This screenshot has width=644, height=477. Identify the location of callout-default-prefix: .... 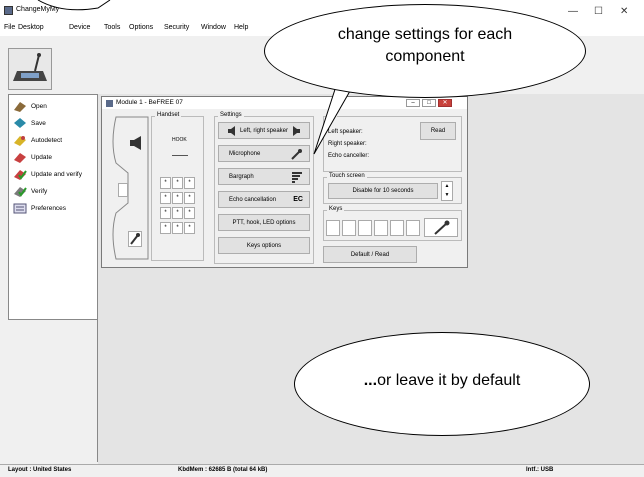
(370, 380).